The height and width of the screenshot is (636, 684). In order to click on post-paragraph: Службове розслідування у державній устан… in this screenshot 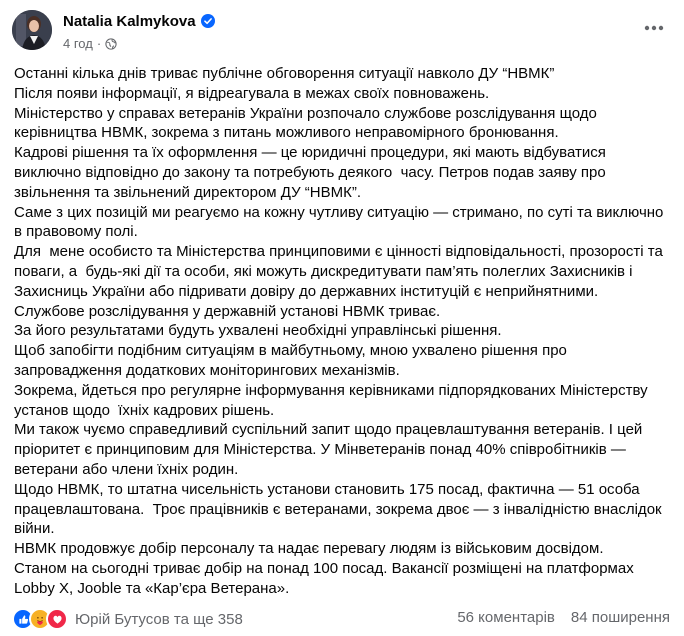, I will do `click(227, 311)`.